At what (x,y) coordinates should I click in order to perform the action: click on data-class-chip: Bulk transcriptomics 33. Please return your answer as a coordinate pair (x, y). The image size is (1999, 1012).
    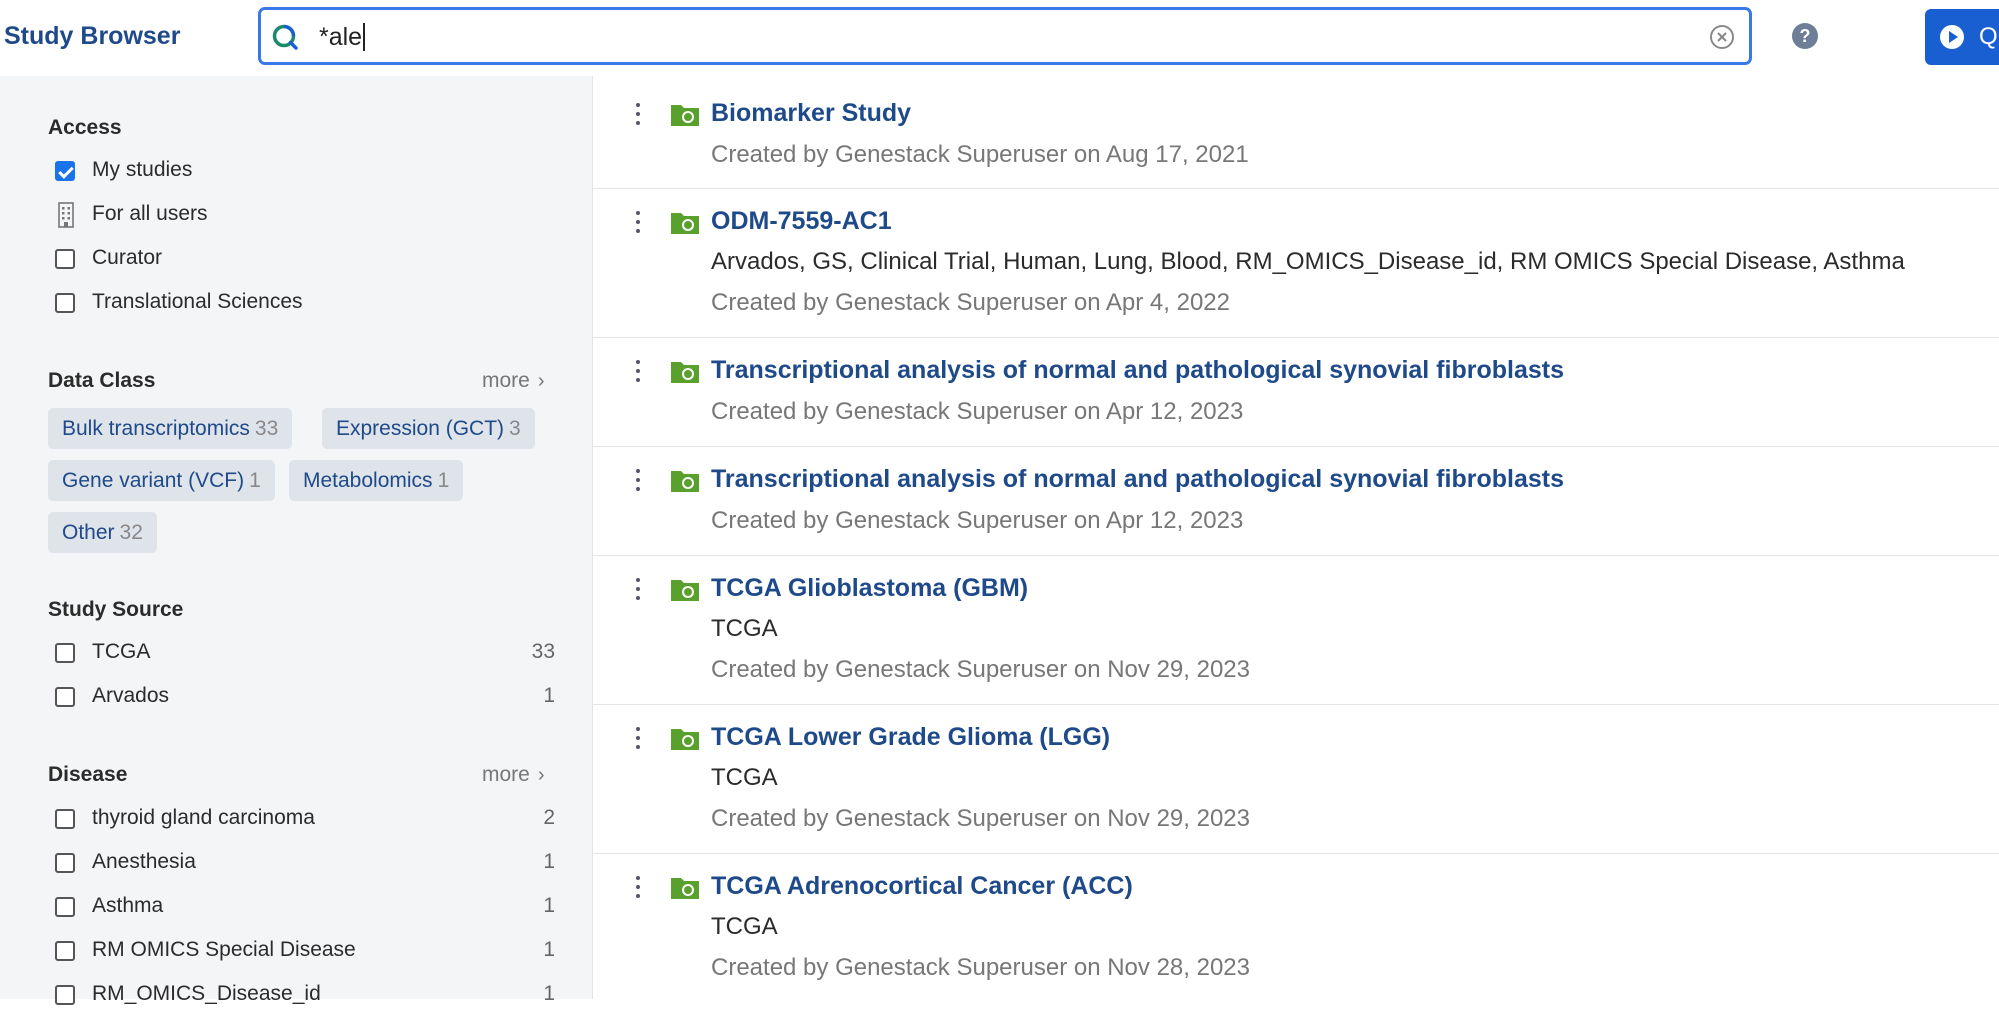
    Looking at the image, I should click on (170, 428).